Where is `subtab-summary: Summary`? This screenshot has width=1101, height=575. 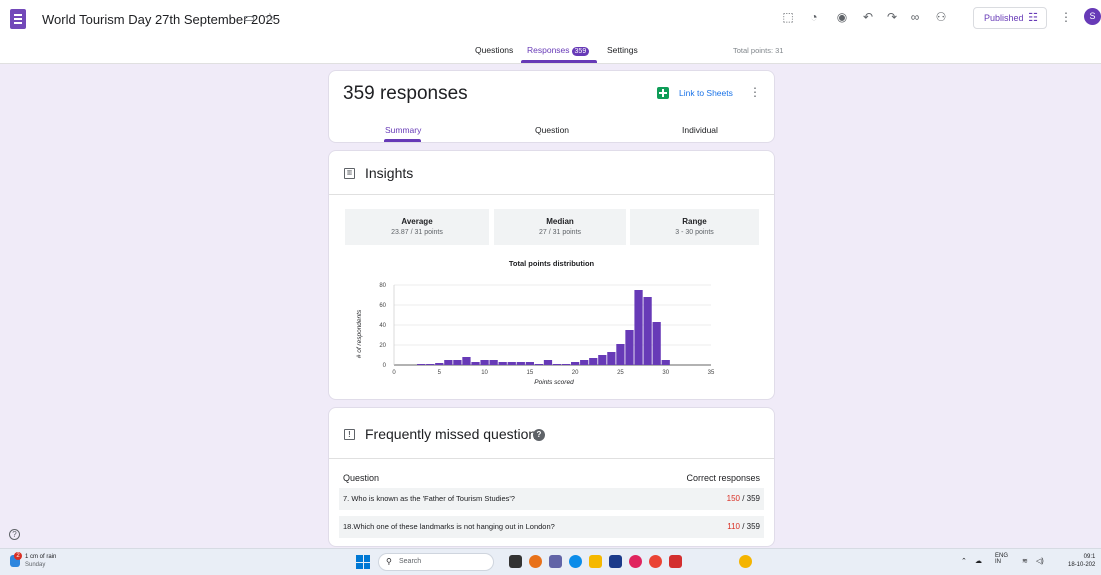
subtab-summary: Summary is located at coordinates (403, 130).